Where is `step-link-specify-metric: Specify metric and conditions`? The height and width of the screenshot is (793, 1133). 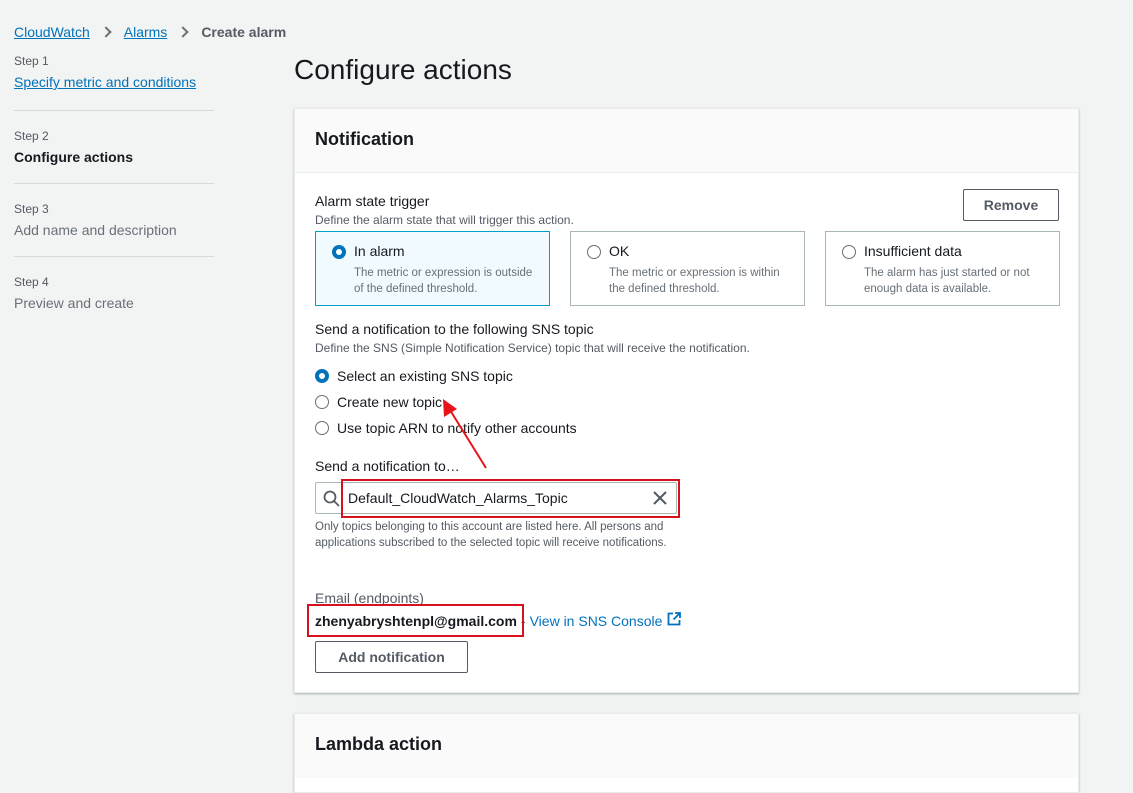
step-link-specify-metric: Specify metric and conditions is located at coordinates (105, 82).